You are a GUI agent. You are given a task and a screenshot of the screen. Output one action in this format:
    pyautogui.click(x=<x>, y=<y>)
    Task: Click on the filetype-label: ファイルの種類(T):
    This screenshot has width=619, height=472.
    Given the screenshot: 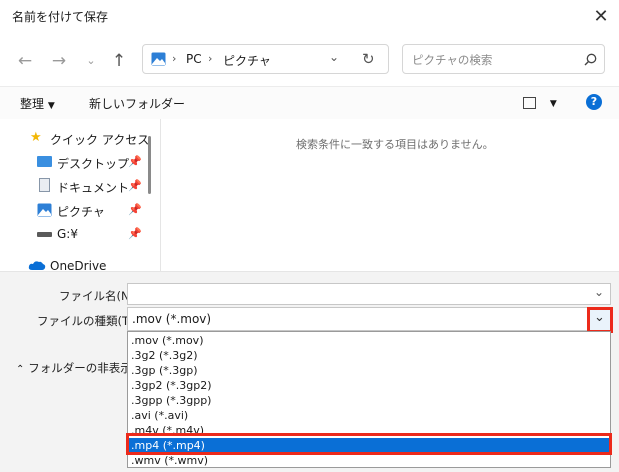 What is the action you would take?
    pyautogui.click(x=87, y=321)
    